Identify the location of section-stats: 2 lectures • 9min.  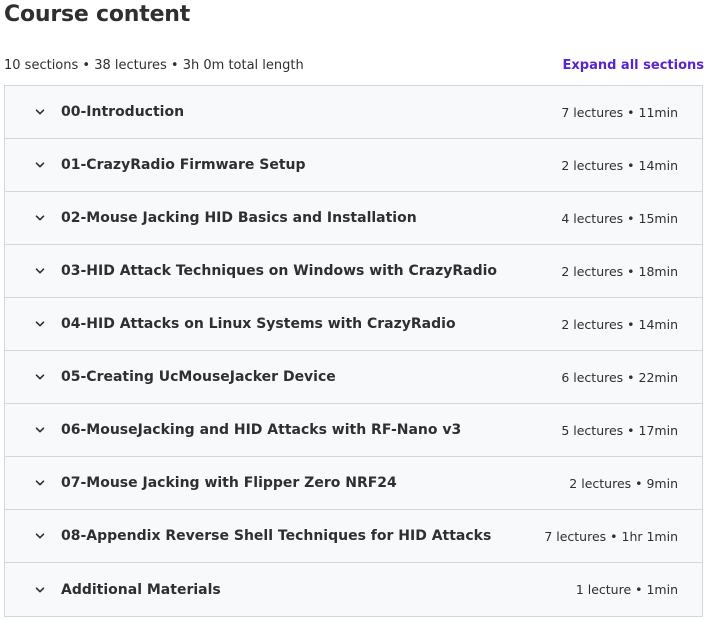
(623, 483).